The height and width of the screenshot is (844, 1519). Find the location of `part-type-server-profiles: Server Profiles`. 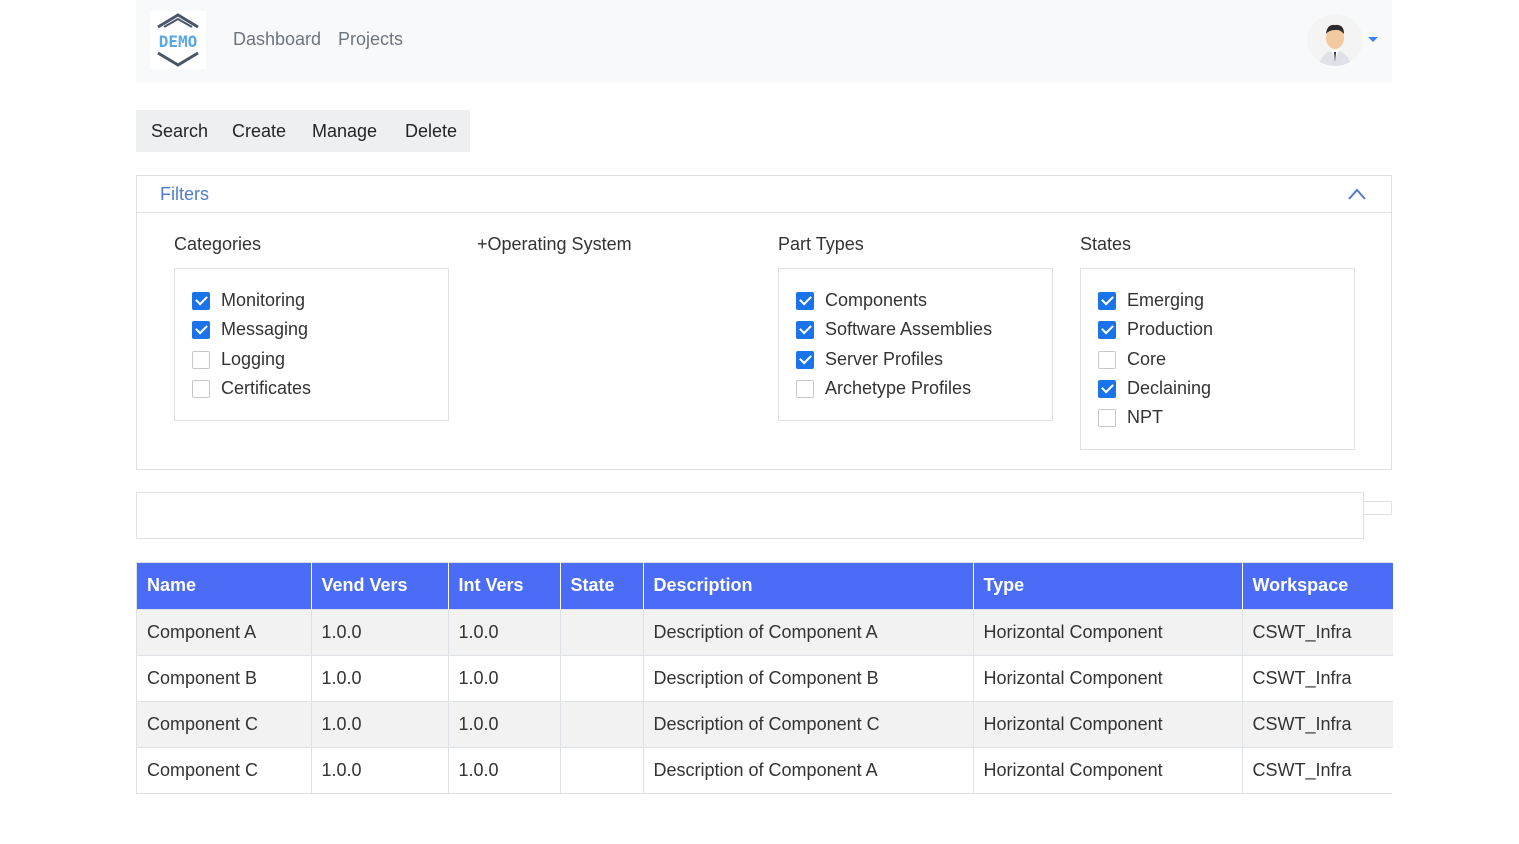

part-type-server-profiles: Server Profiles is located at coordinates (869, 359).